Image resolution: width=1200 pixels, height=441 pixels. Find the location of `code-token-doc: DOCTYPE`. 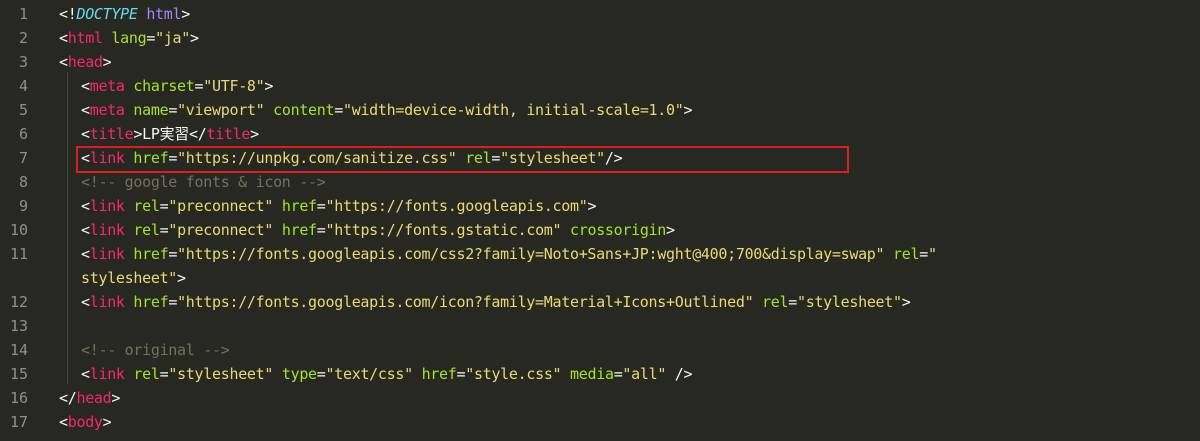

code-token-doc: DOCTYPE is located at coordinates (107, 14).